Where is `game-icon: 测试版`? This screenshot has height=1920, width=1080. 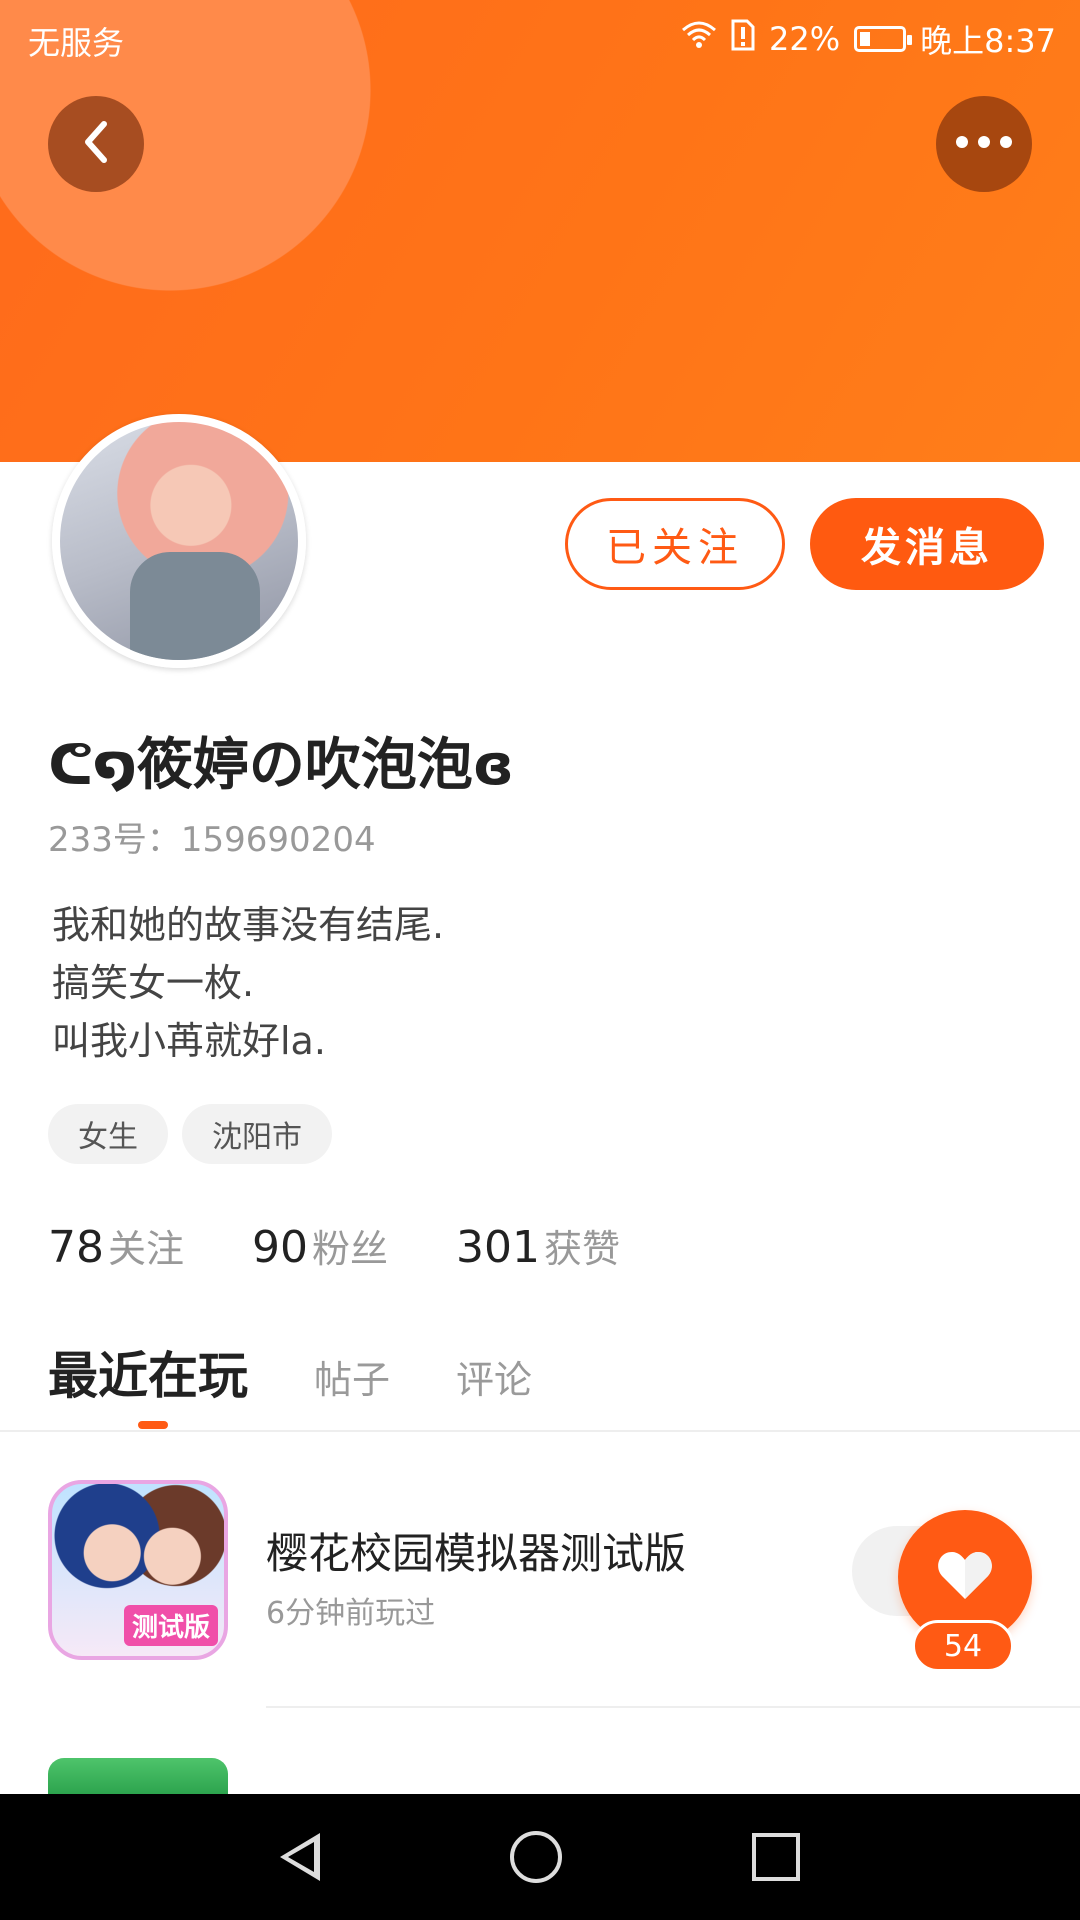 game-icon: 测试版 is located at coordinates (138, 1570).